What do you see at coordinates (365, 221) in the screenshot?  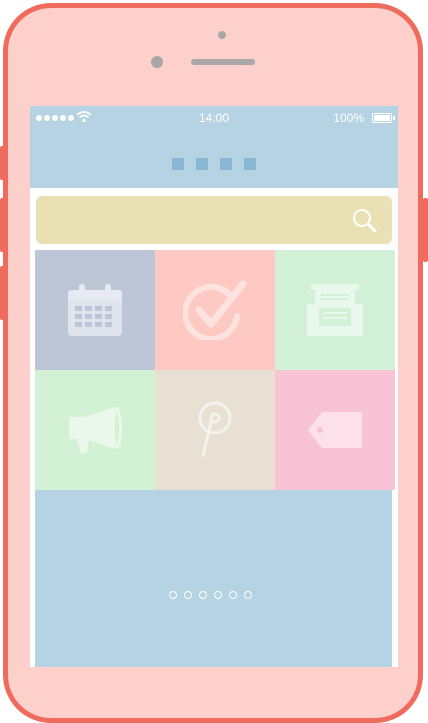 I see `search-icon` at bounding box center [365, 221].